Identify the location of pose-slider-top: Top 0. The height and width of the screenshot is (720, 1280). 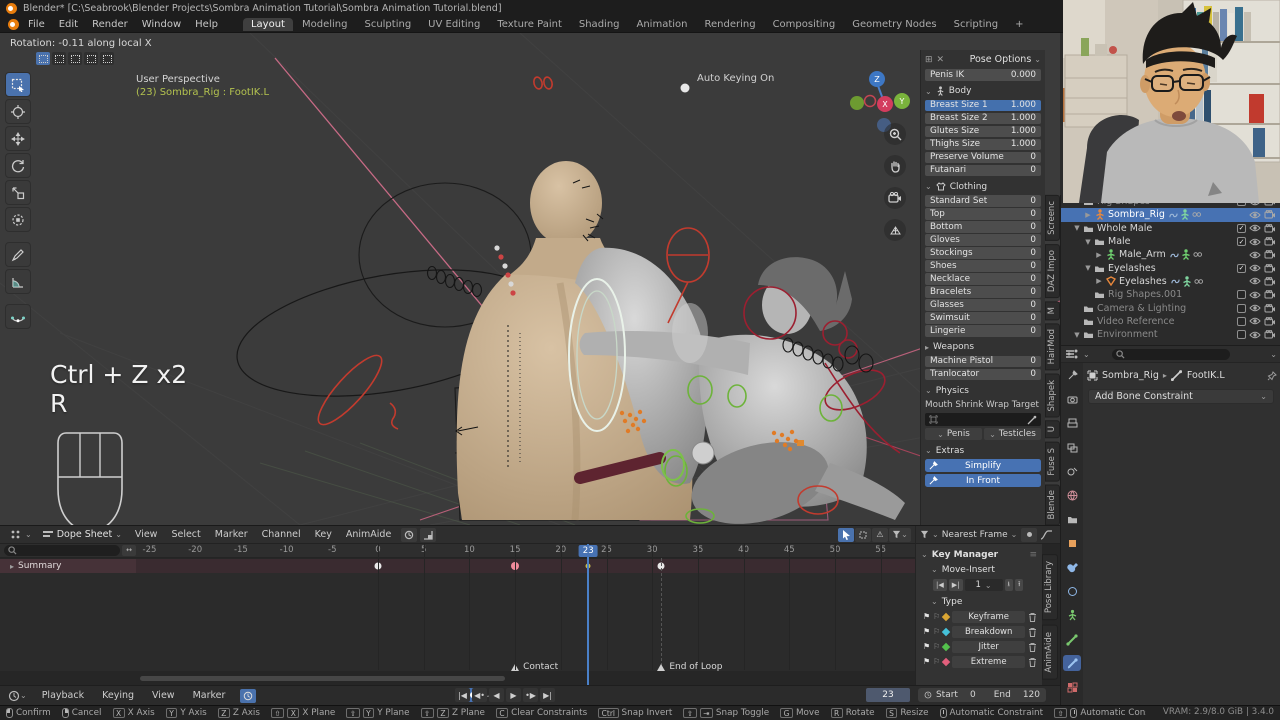
(983, 214).